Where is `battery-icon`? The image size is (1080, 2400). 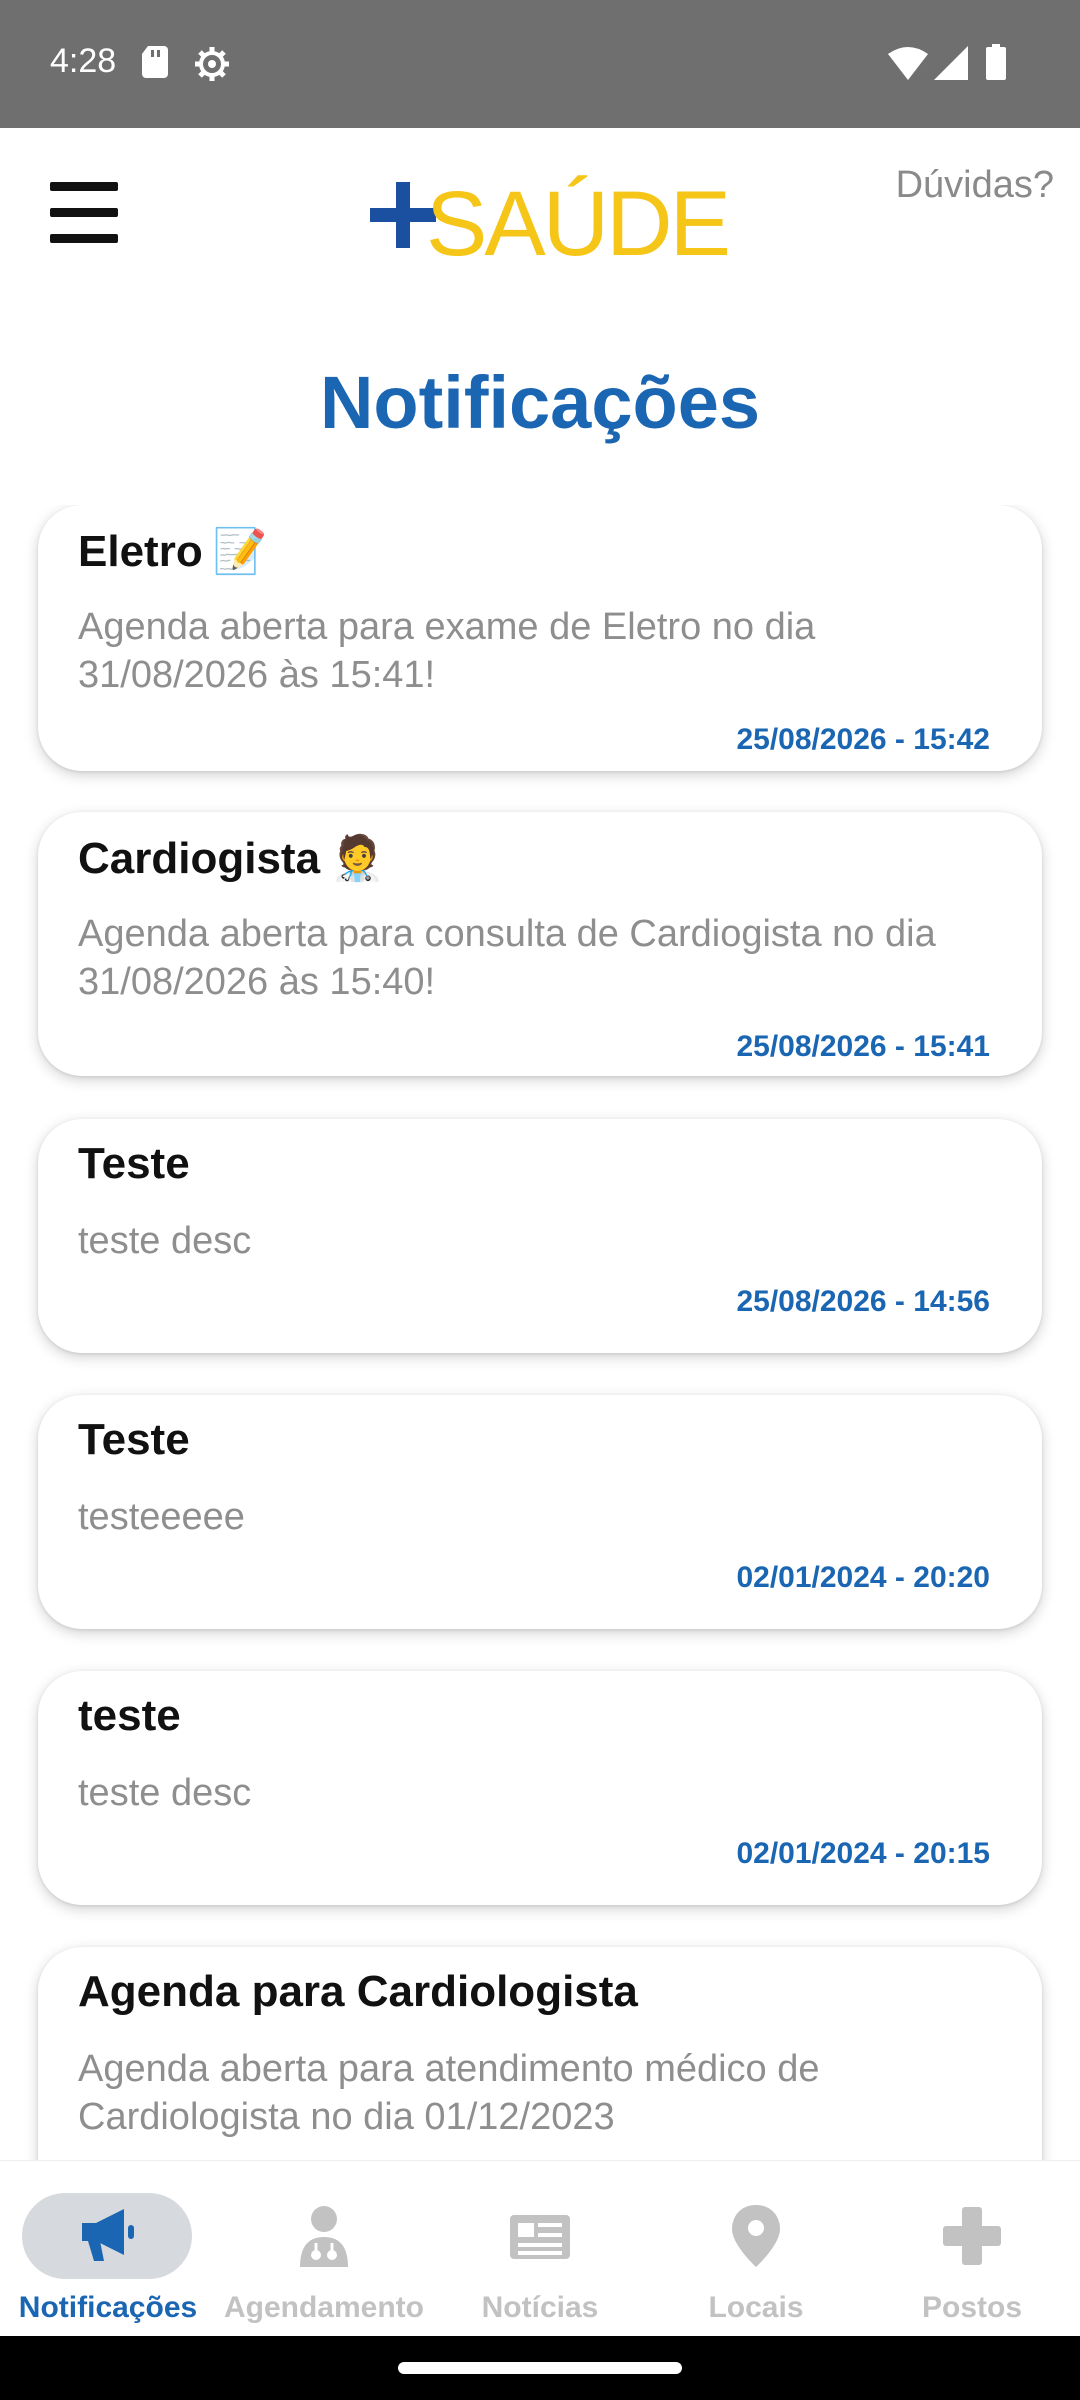
battery-icon is located at coordinates (996, 62).